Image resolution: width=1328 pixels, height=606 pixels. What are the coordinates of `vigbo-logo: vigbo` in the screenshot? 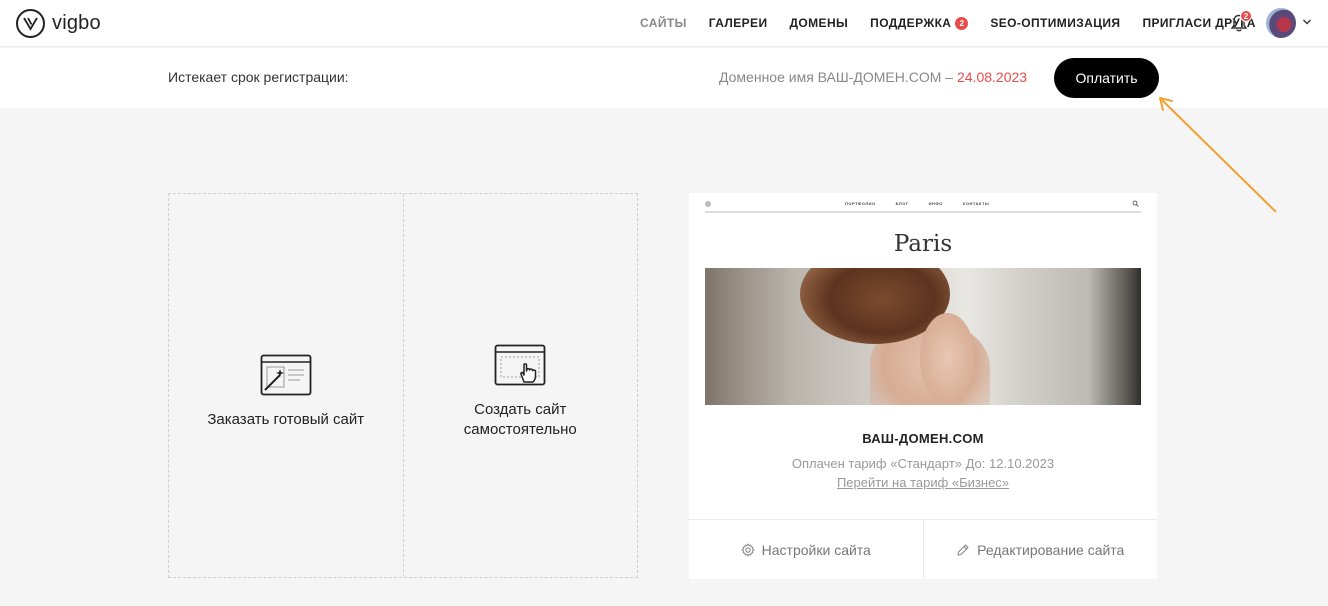 It's located at (58, 23).